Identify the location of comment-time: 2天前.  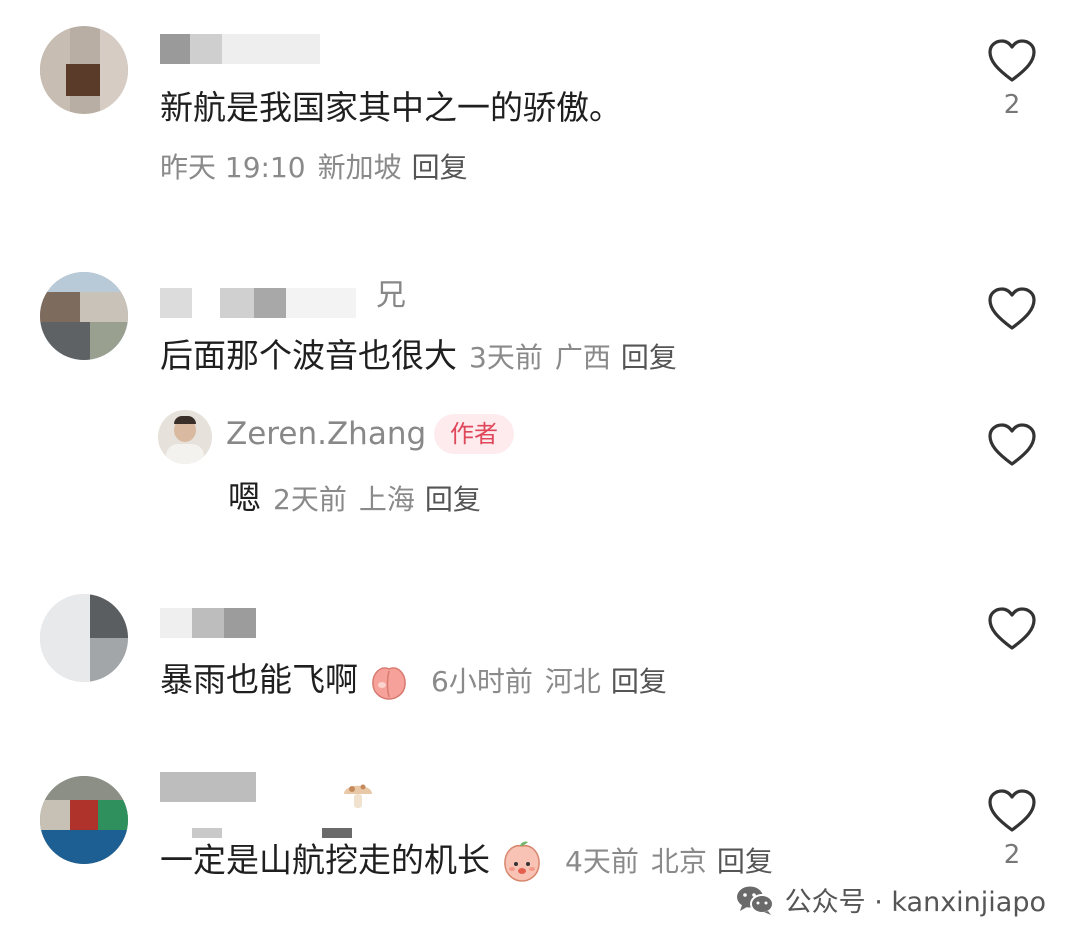
(310, 499).